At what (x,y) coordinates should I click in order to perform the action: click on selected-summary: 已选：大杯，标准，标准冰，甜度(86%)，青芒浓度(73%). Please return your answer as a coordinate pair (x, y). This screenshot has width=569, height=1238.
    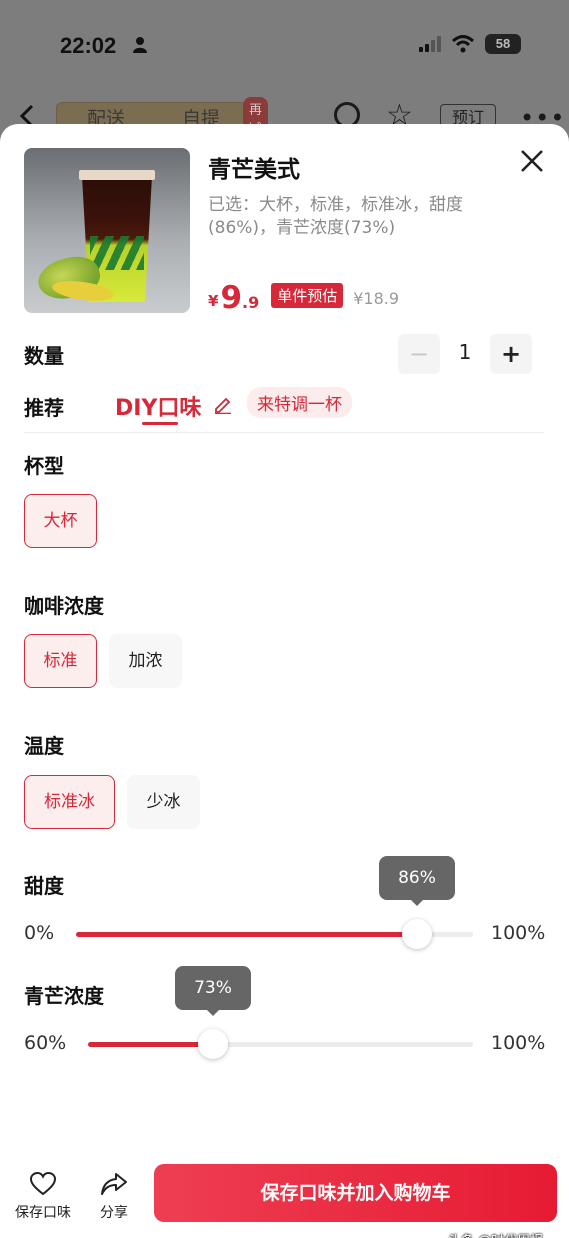
    Looking at the image, I should click on (335, 216).